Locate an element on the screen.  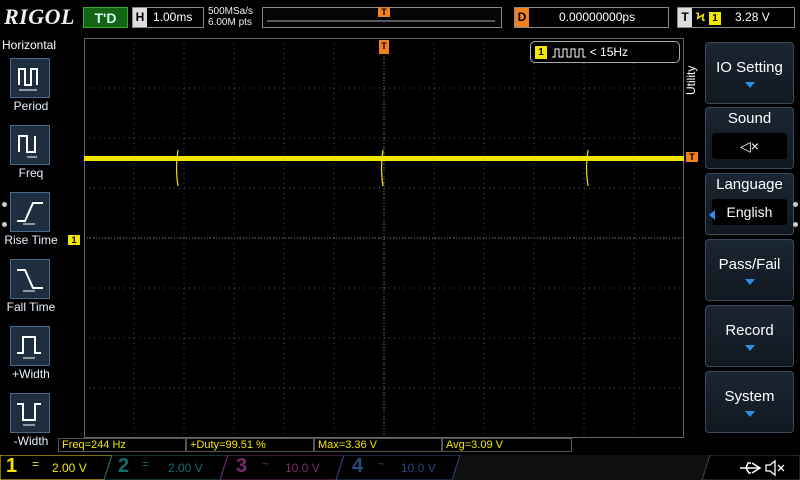
trigger-status-badge: T'D is located at coordinates (105, 17).